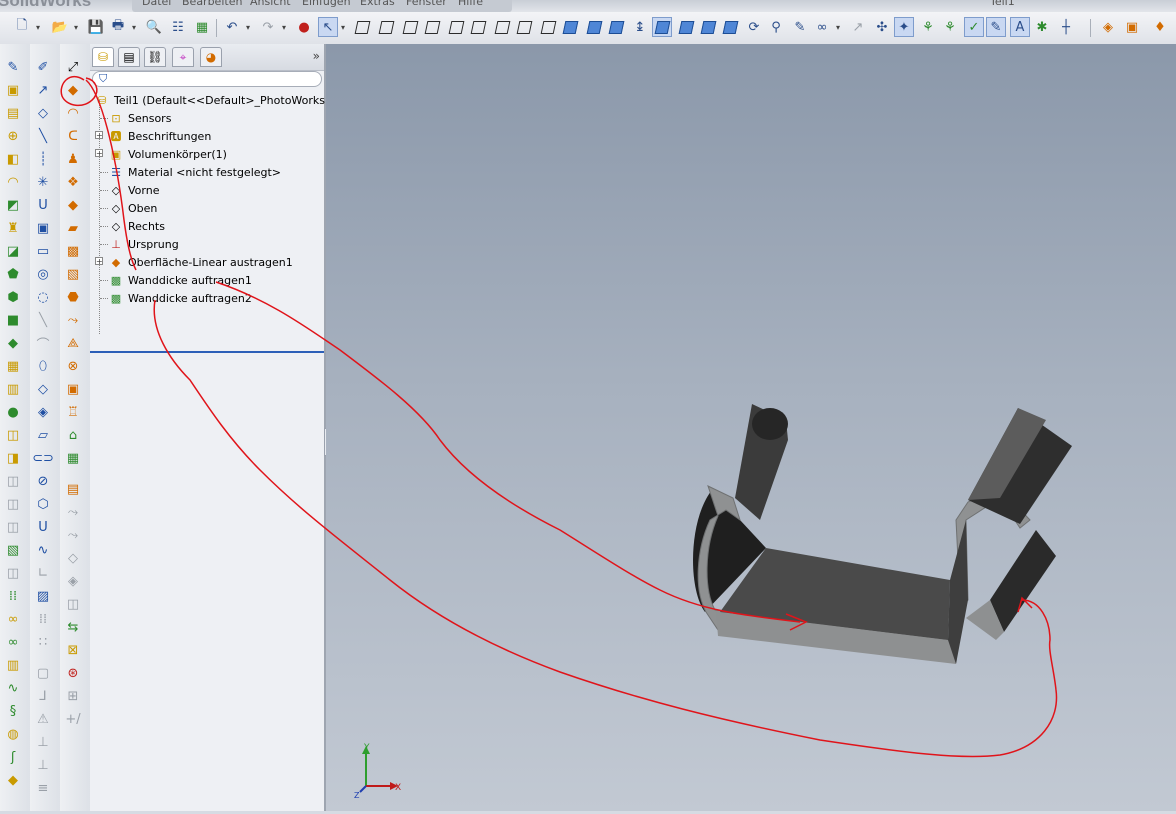  I want to click on tab-feature-manager: ⛁, so click(103, 57).